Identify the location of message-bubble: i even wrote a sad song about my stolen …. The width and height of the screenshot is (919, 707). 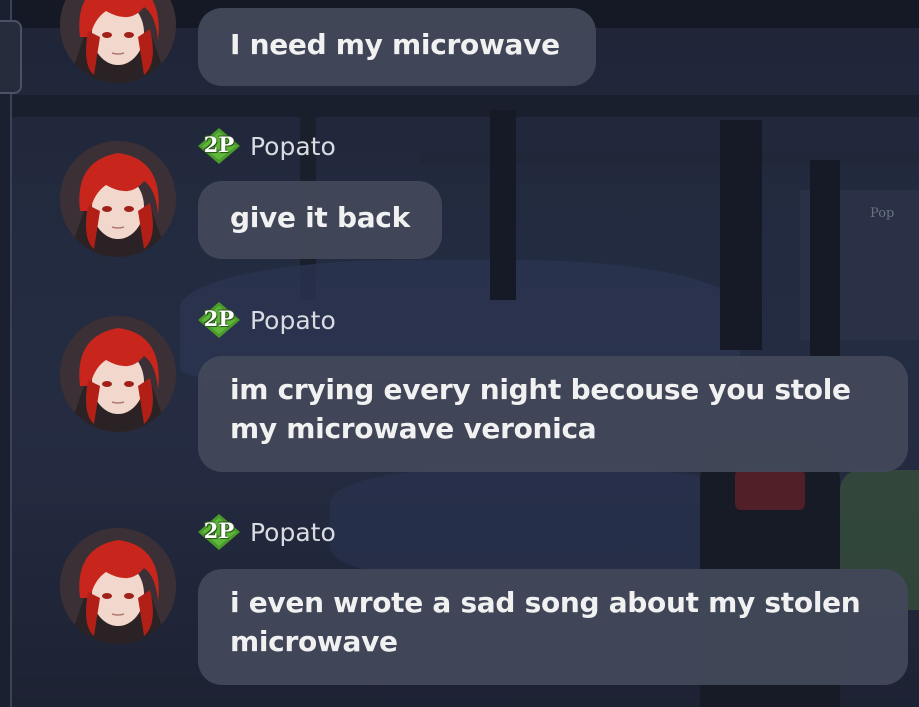
(553, 627).